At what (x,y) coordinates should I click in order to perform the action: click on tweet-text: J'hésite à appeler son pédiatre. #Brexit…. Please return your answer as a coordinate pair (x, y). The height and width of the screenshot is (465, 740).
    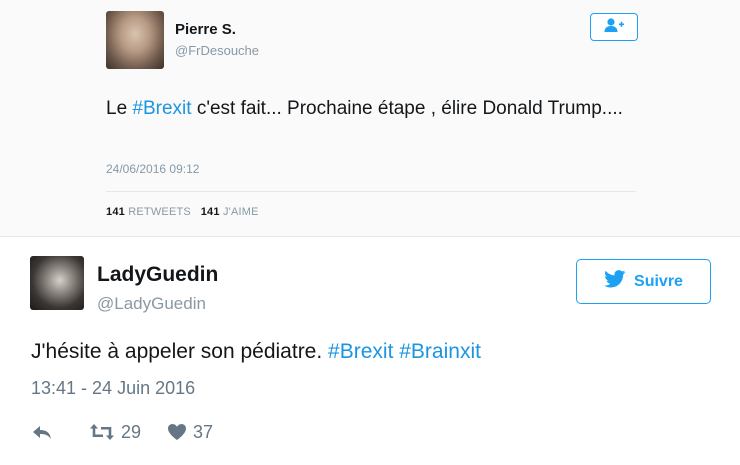
    Looking at the image, I should click on (256, 352).